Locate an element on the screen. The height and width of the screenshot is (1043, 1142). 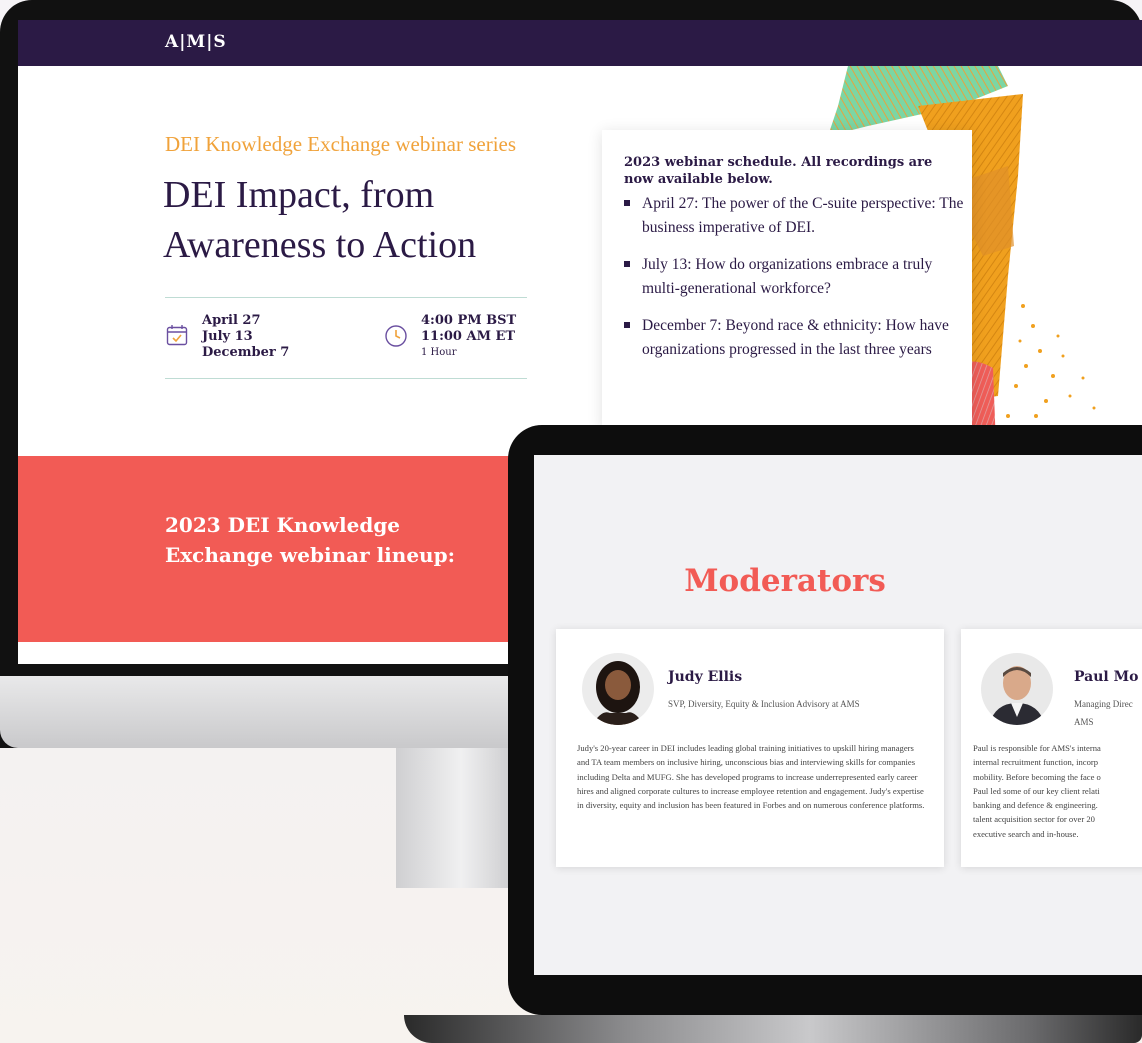
lineup-heading-line: Exchange webinar lineup: is located at coordinates (310, 555).